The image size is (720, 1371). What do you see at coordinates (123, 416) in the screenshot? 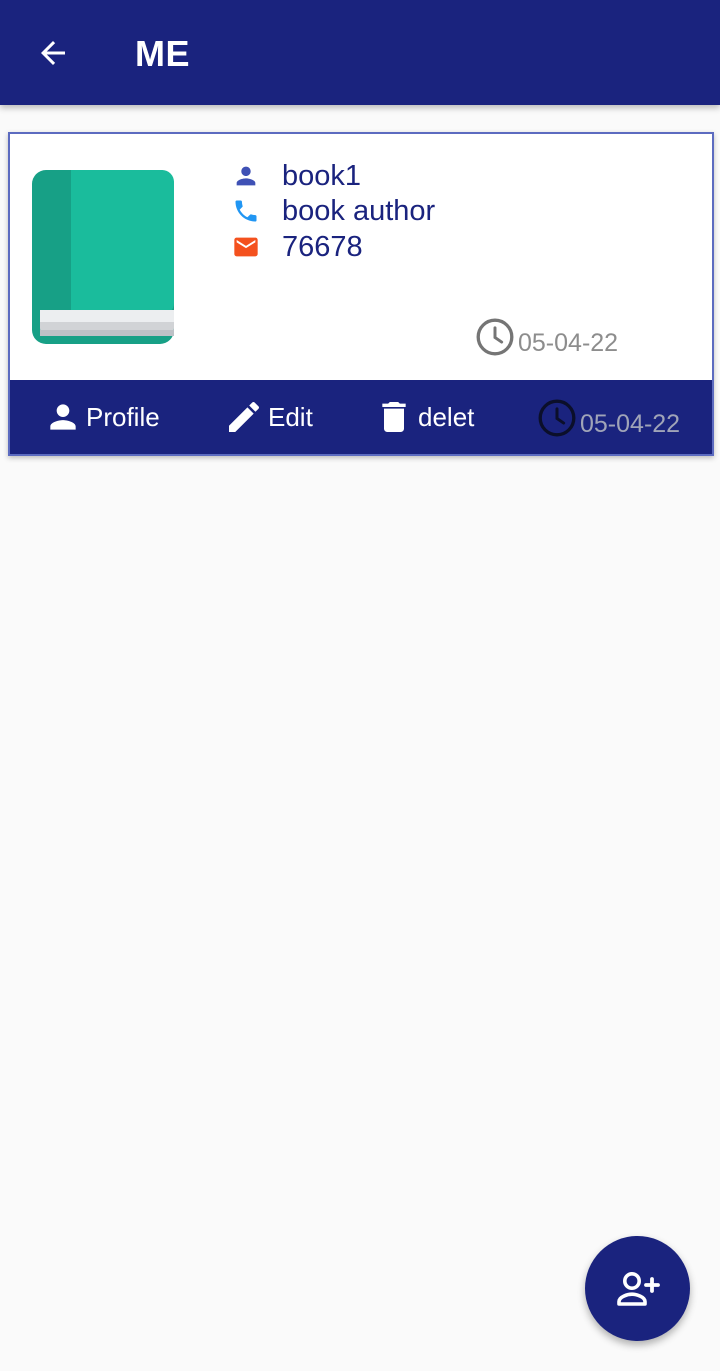
I see `profile-label: Profile` at bounding box center [123, 416].